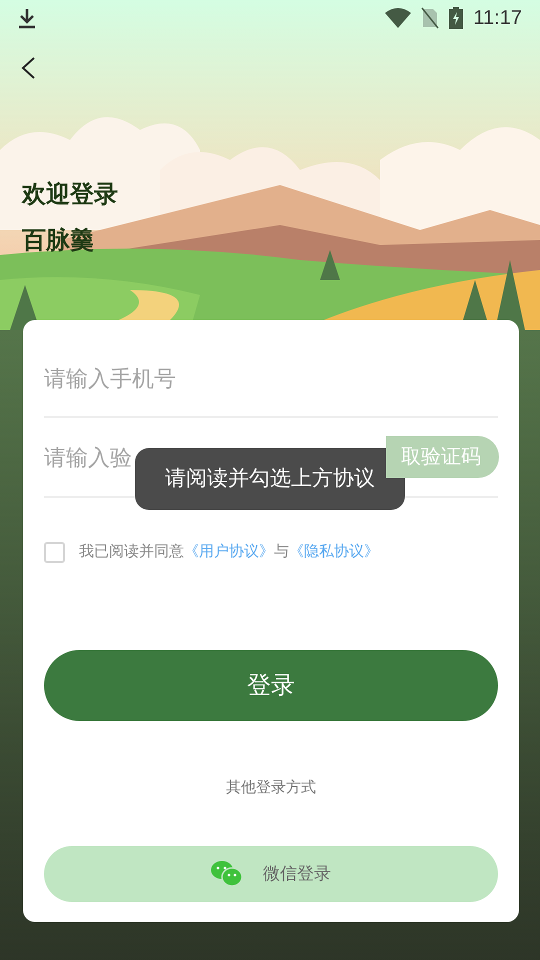  I want to click on wifi-icon, so click(398, 18).